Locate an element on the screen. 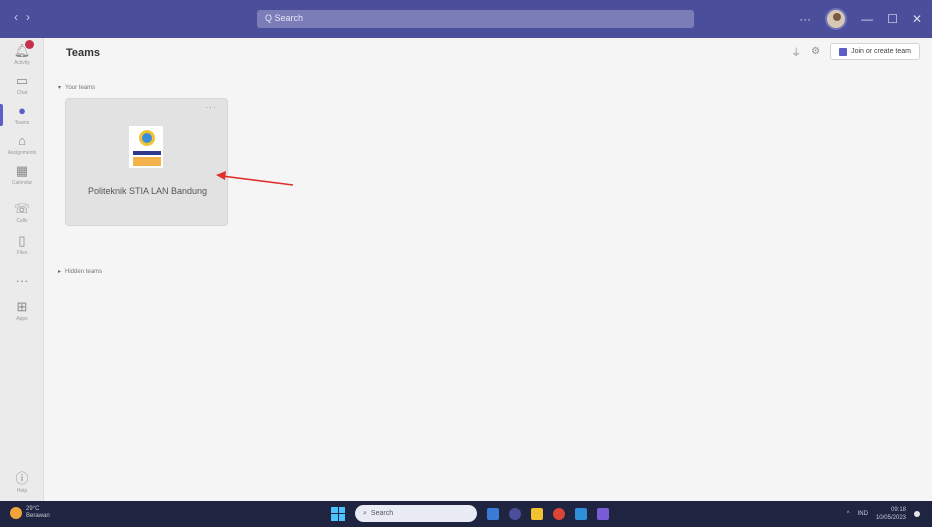 This screenshot has width=932, height=527. edge-icon is located at coordinates (581, 513).